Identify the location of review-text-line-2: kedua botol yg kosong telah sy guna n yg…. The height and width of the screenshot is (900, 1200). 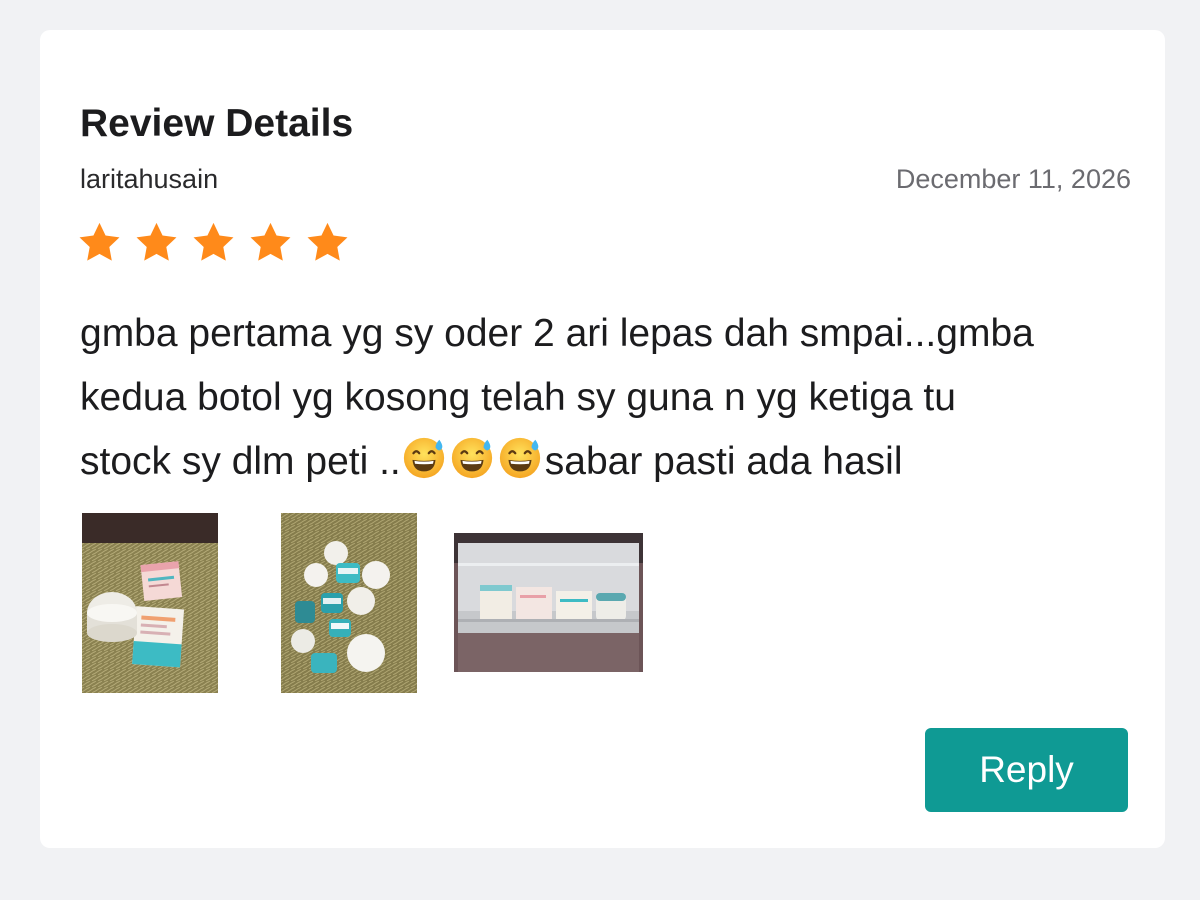
(518, 397).